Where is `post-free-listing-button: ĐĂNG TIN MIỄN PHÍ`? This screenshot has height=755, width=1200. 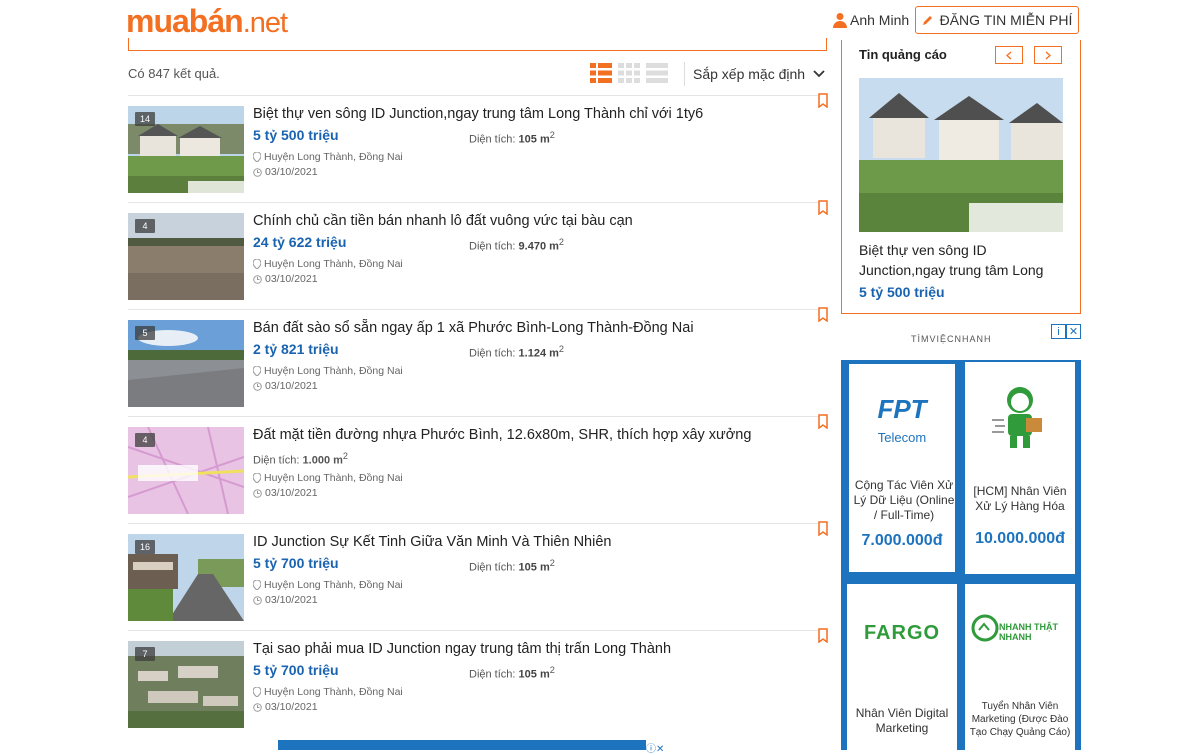
post-free-listing-button: ĐĂNG TIN MIỄN PHÍ is located at coordinates (997, 20).